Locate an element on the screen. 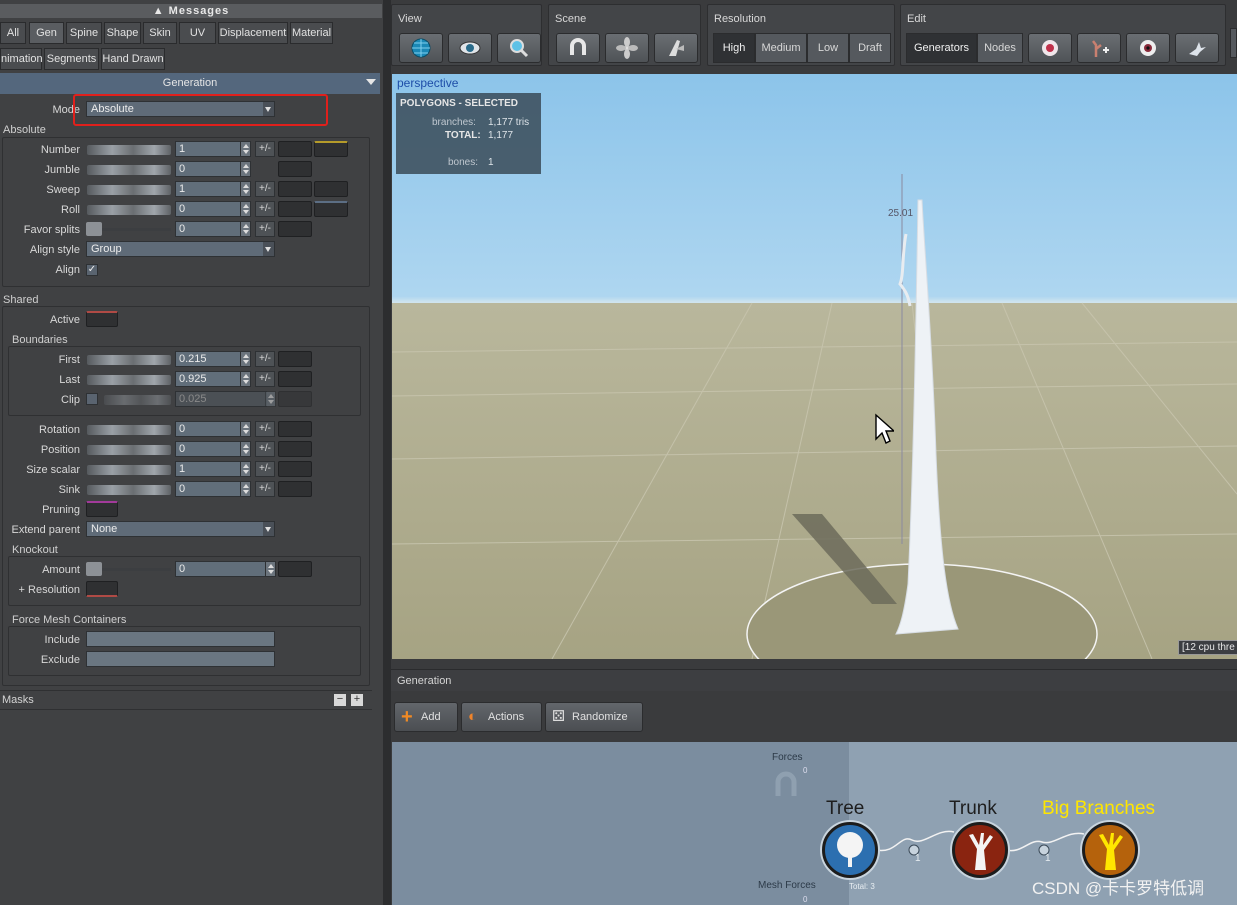 The image size is (1237, 905). position-spinner is located at coordinates (245, 449).